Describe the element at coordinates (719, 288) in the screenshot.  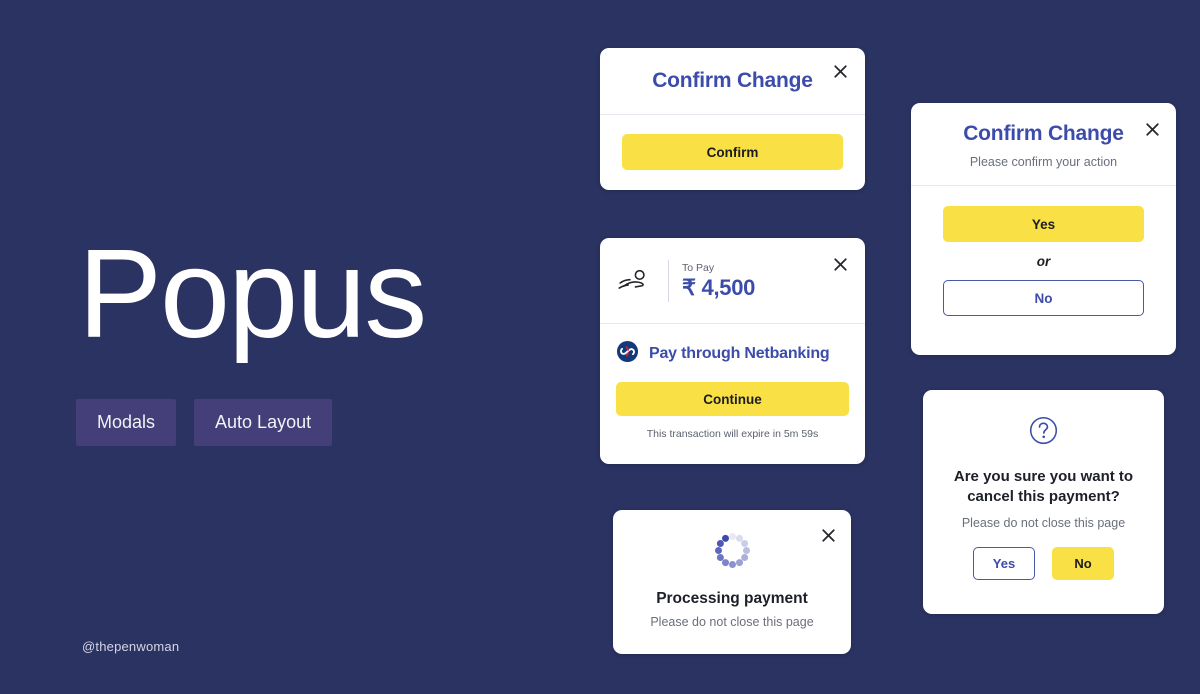
I see `amount-value: ₹ 4,500` at that location.